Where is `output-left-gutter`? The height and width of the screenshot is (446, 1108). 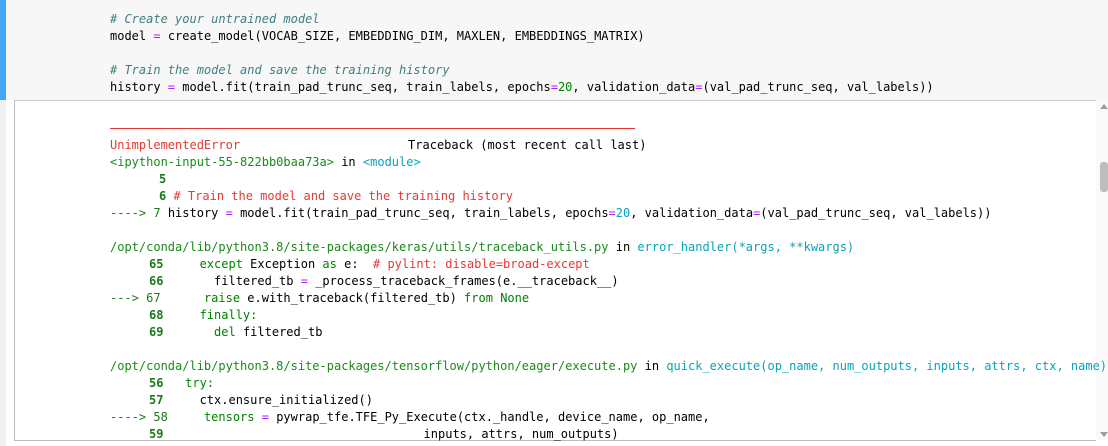
output-left-gutter is located at coordinates (3, 273).